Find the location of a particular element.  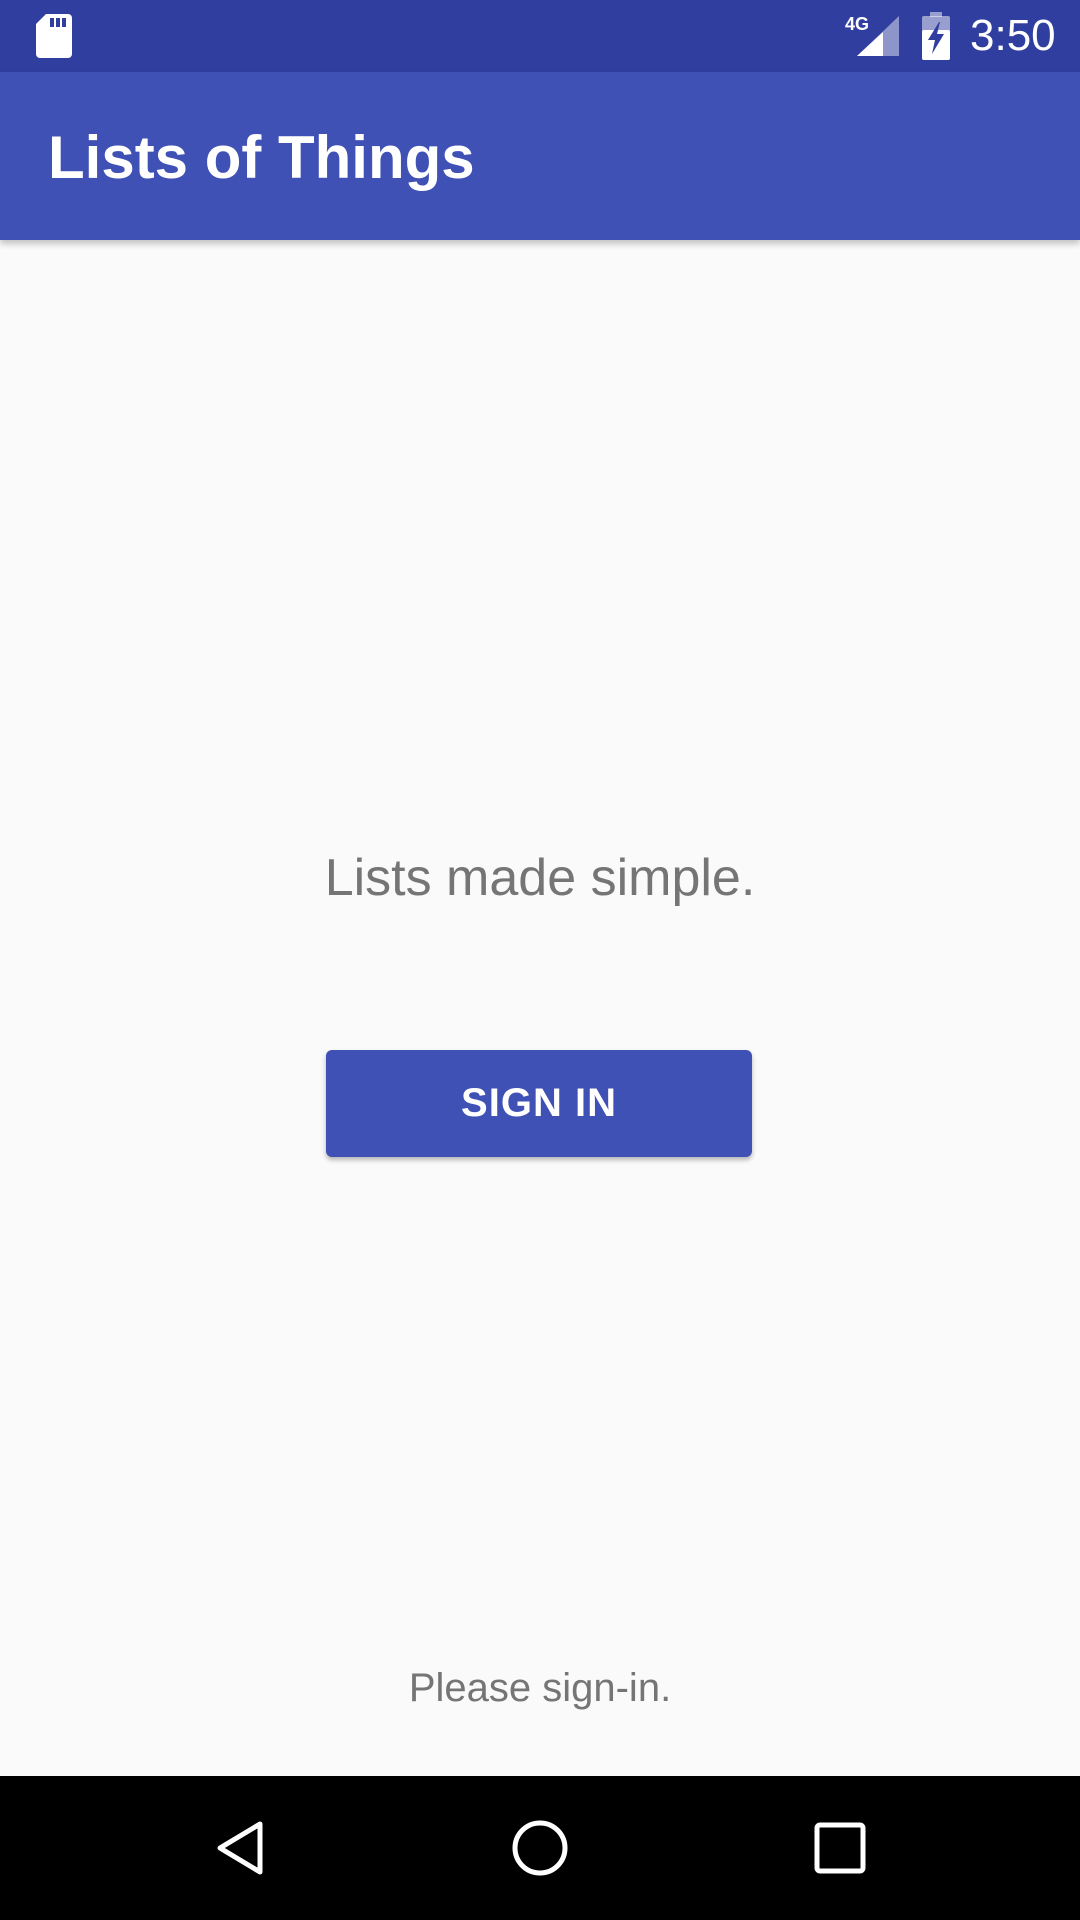

nav-recents-button is located at coordinates (840, 1848).